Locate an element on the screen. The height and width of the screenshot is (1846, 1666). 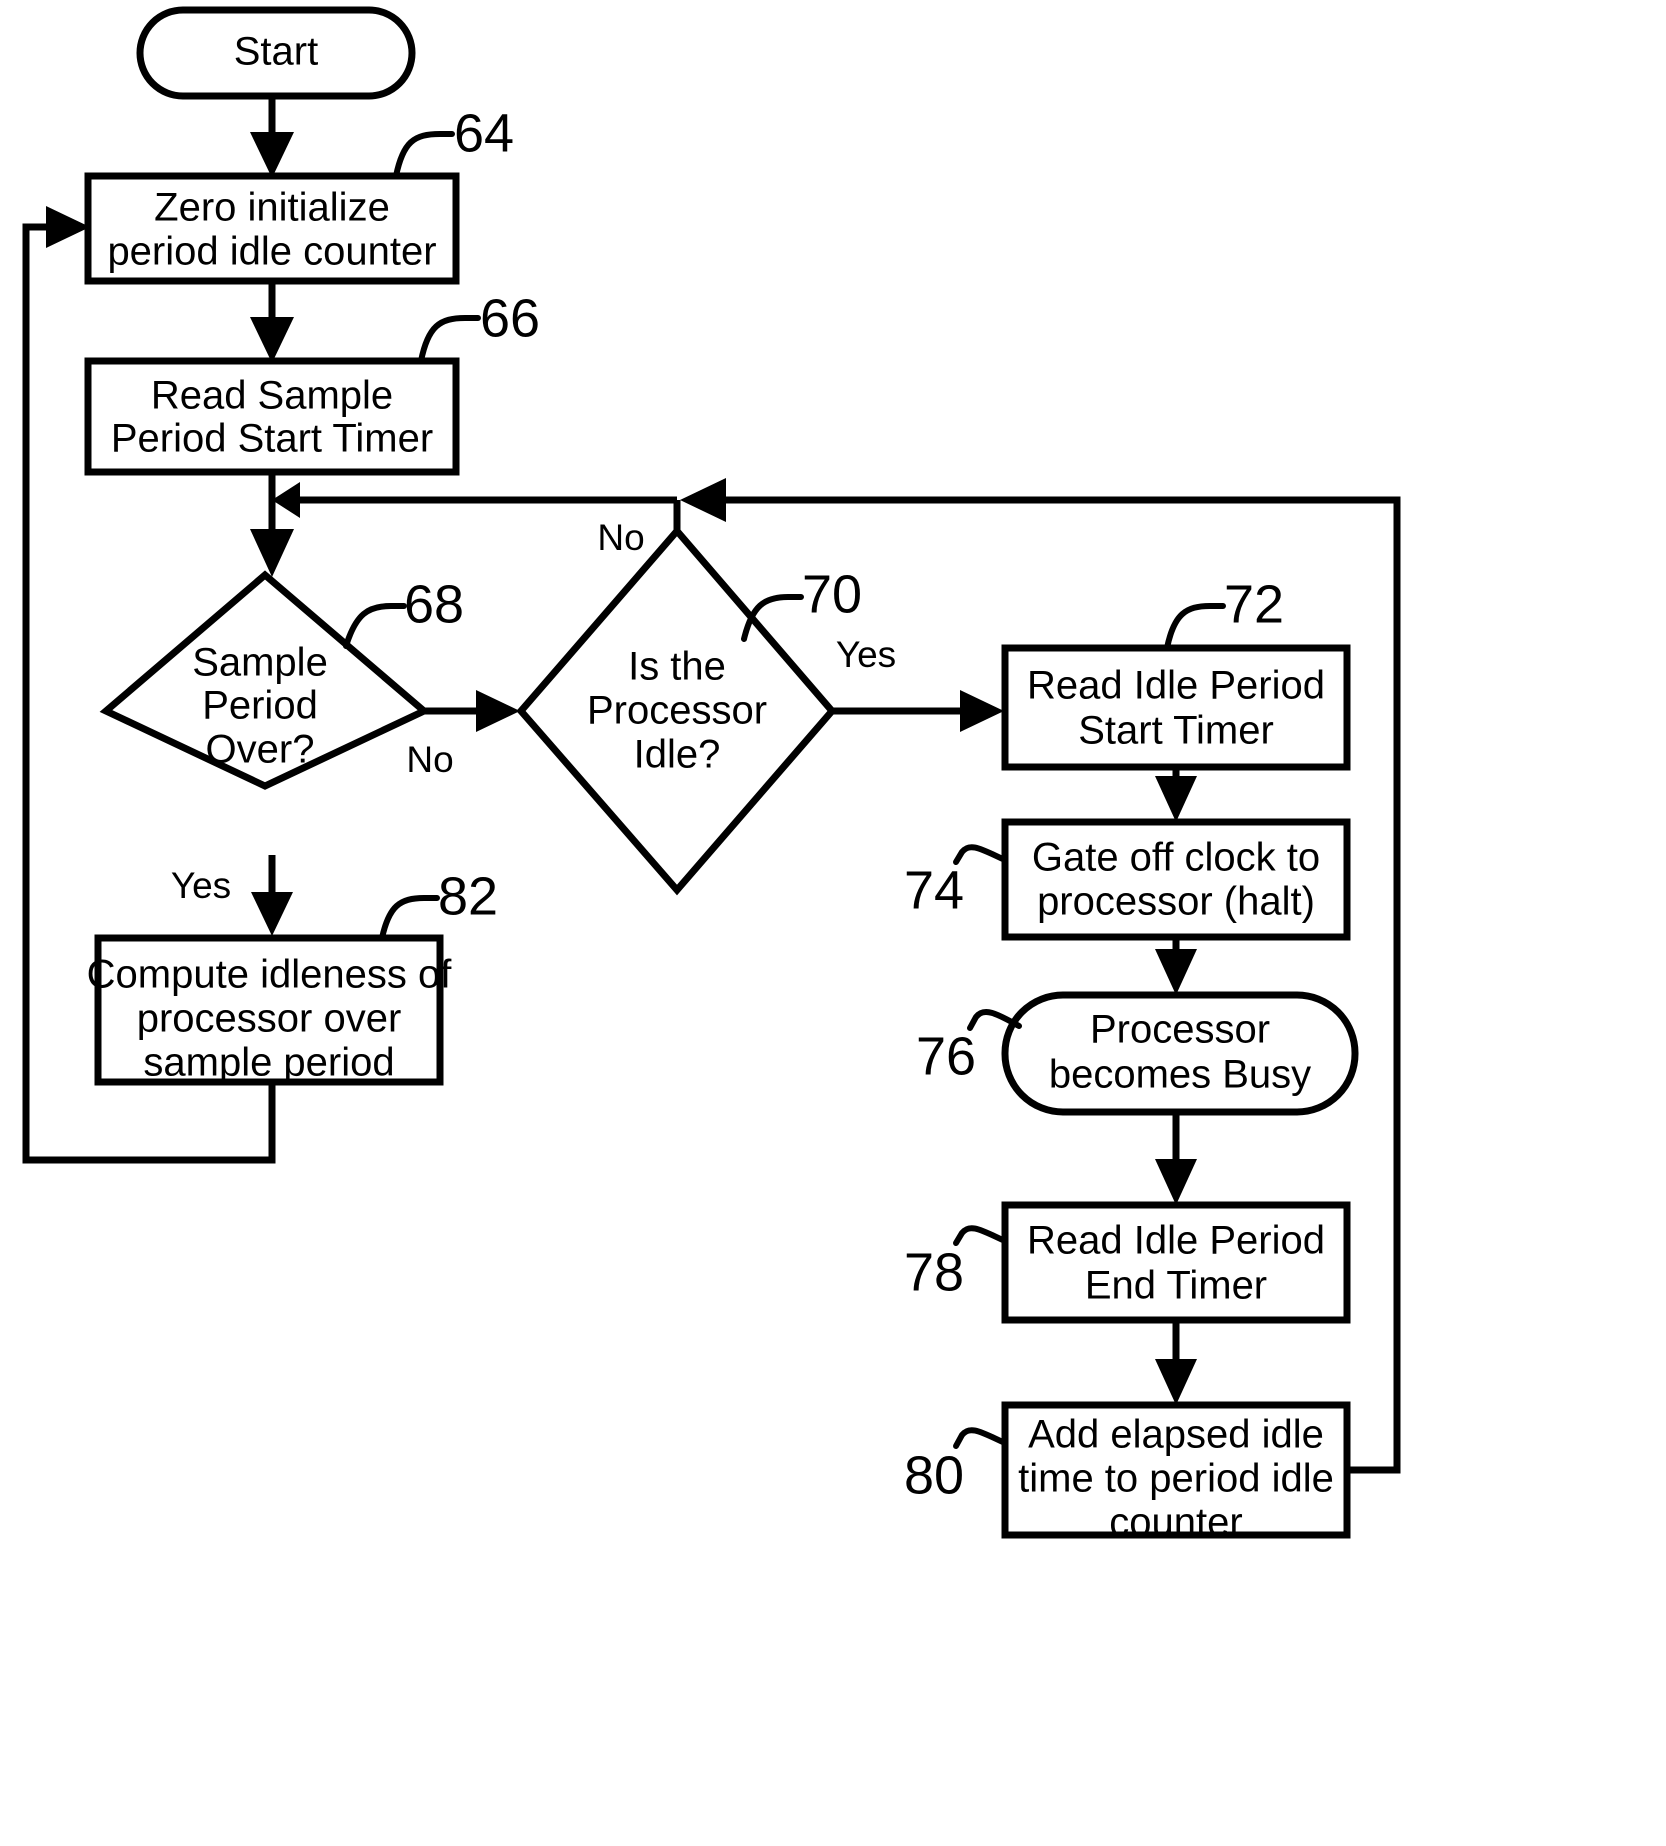
ref-numeral-66: 66 is located at coordinates (510, 318).